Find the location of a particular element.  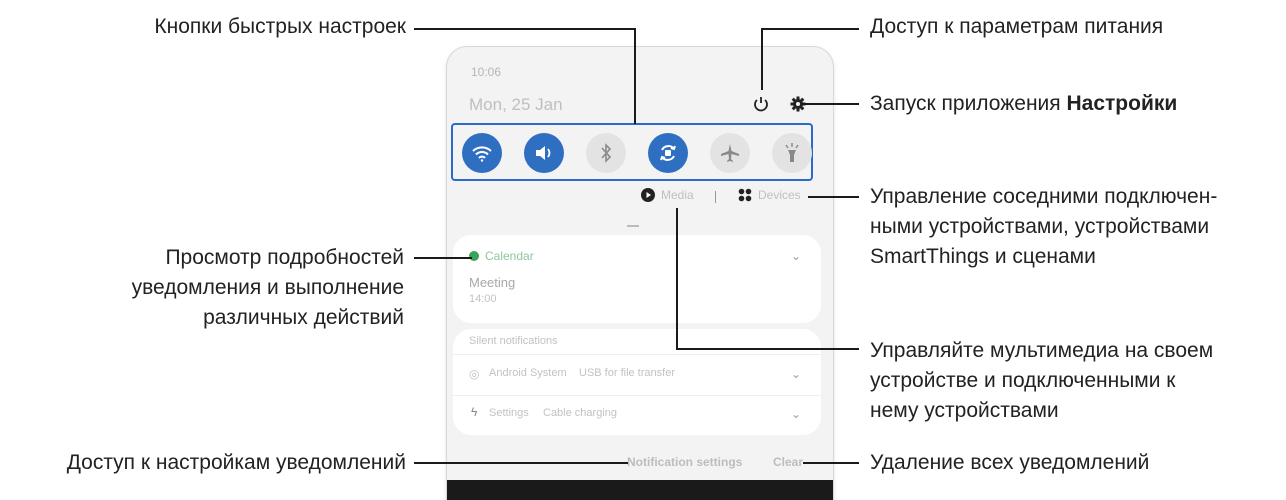

bluetooth-icon is located at coordinates (606, 153).